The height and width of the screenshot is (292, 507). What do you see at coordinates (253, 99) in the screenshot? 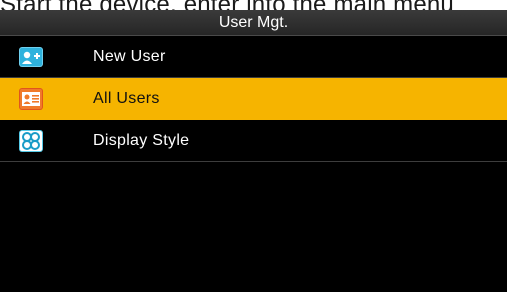
I see `menu-item-all-users: All Users` at bounding box center [253, 99].